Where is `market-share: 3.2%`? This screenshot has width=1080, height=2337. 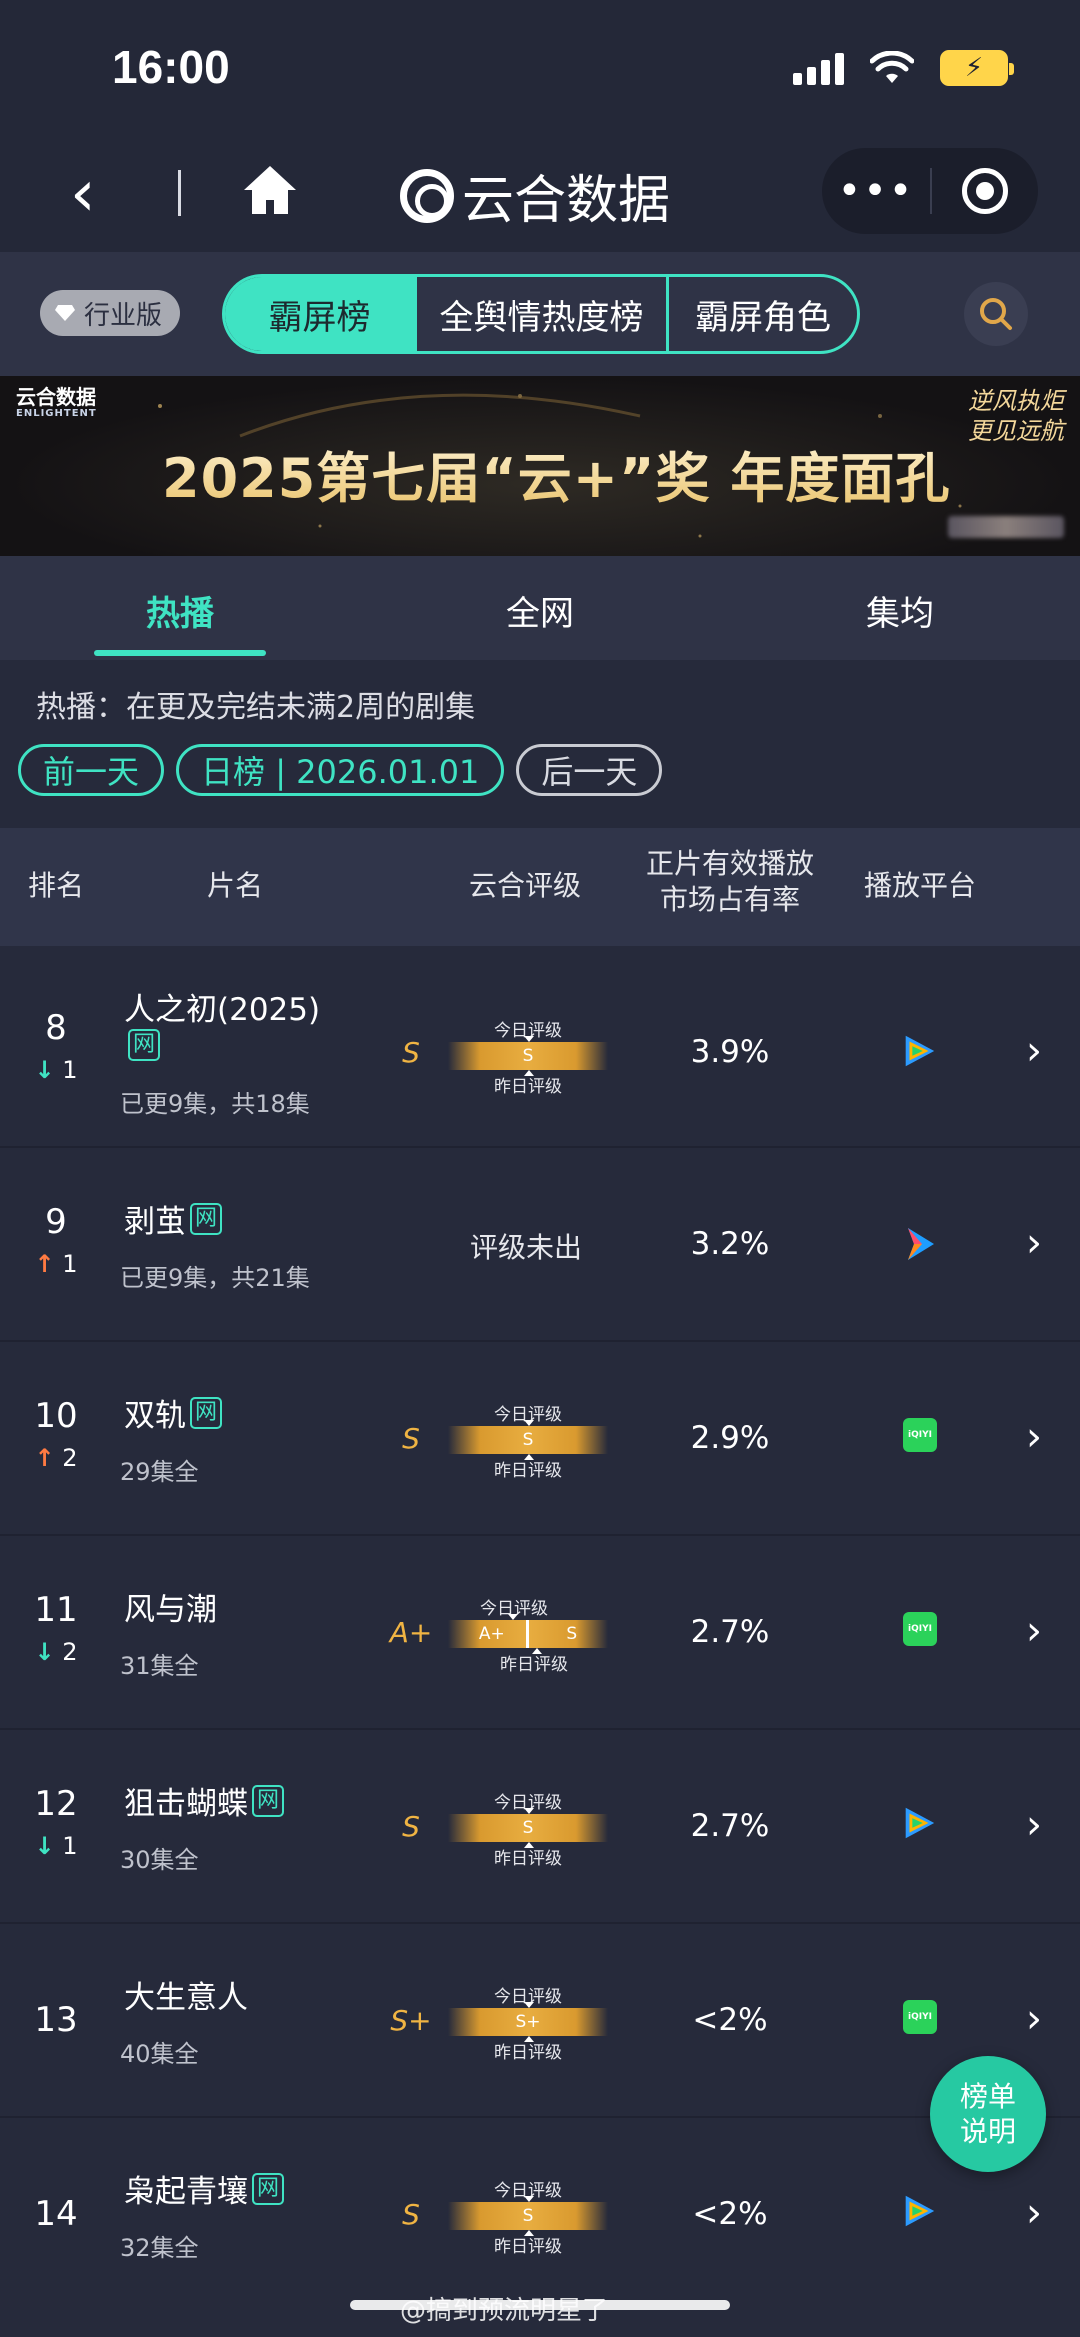
market-share: 3.2% is located at coordinates (730, 1244).